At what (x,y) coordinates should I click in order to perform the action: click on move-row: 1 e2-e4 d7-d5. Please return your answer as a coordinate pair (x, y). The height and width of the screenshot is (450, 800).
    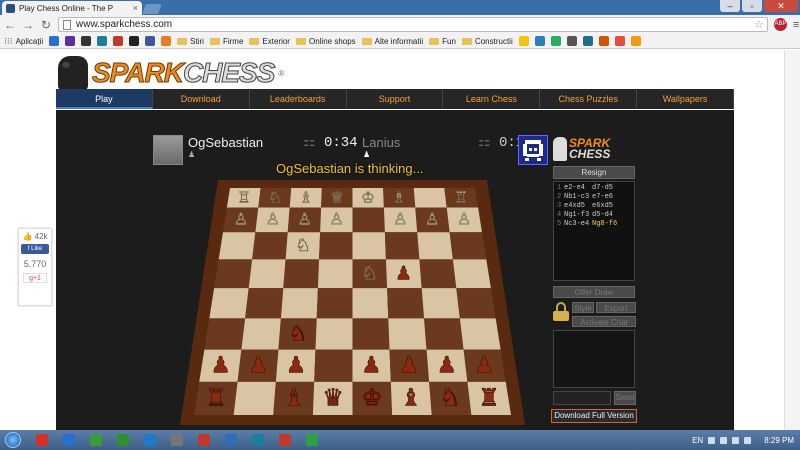
    Looking at the image, I should click on (594, 188).